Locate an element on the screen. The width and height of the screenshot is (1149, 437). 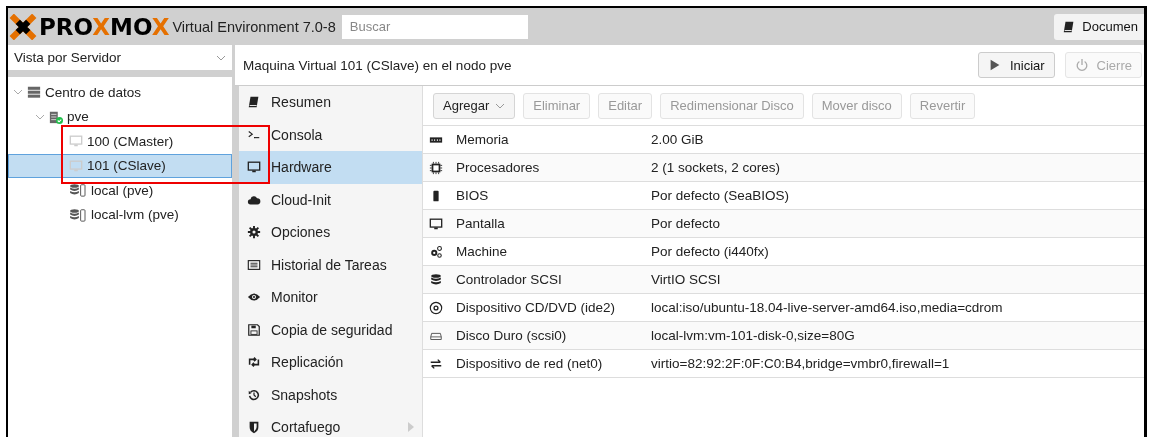
tree-item: pve is located at coordinates (120, 116).